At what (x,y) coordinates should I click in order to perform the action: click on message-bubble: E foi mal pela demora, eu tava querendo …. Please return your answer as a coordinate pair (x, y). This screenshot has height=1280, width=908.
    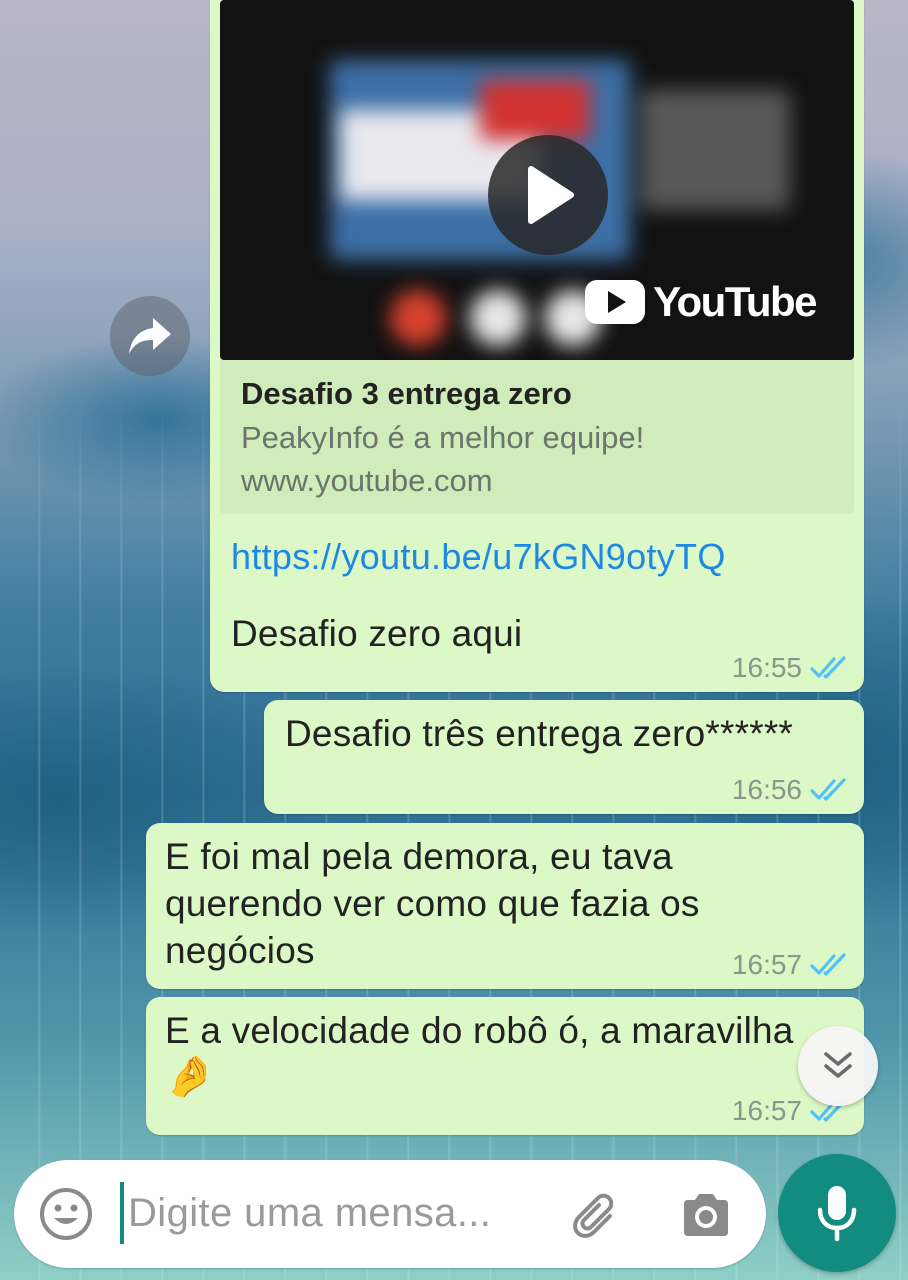
    Looking at the image, I should click on (505, 906).